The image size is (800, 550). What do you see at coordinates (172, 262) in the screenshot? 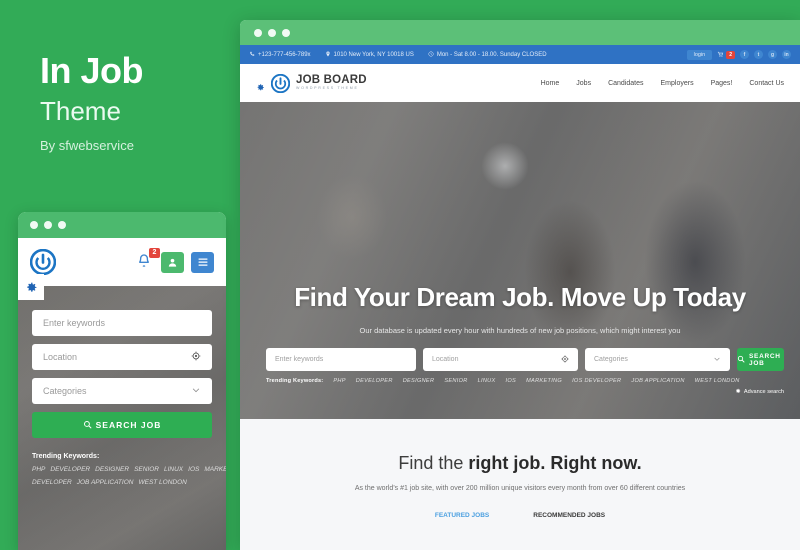
I see `user-icon` at bounding box center [172, 262].